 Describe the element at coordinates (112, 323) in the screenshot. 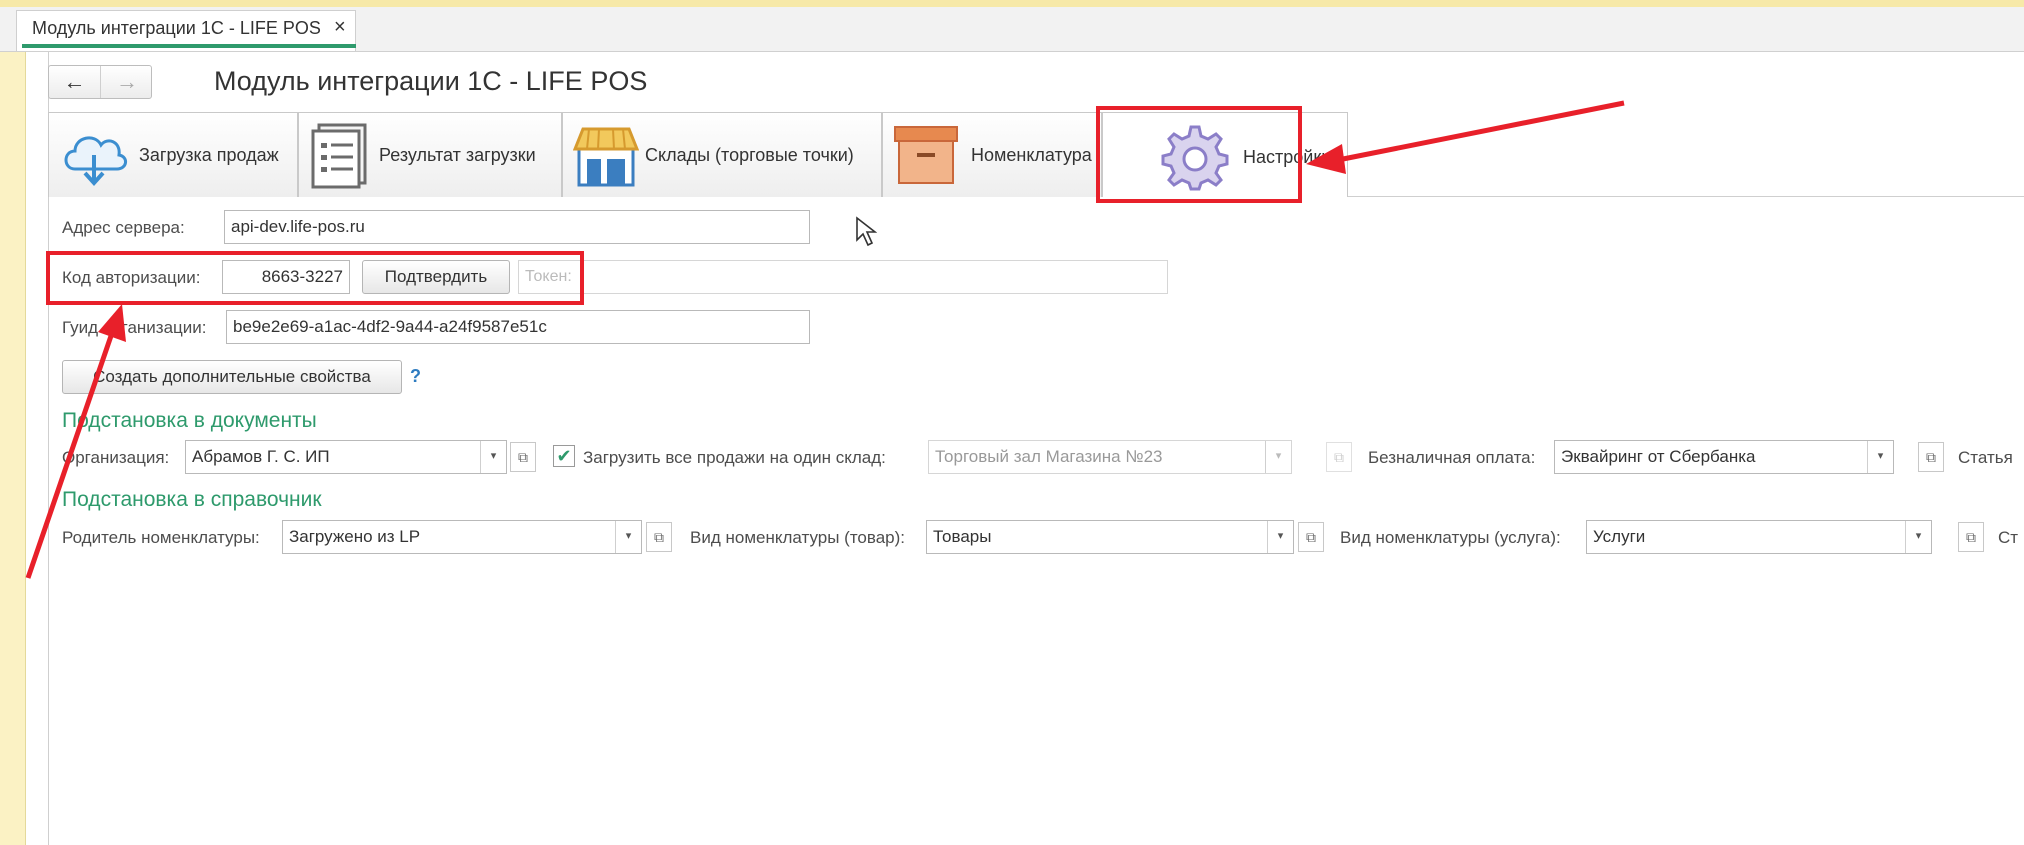

I see `arrow-to-auth-head` at that location.